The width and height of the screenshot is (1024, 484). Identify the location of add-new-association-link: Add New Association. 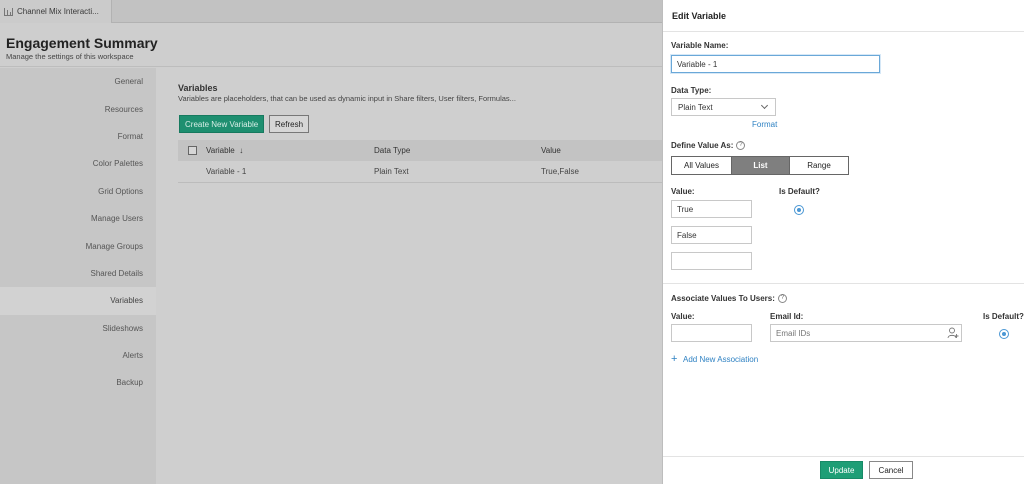
(720, 359).